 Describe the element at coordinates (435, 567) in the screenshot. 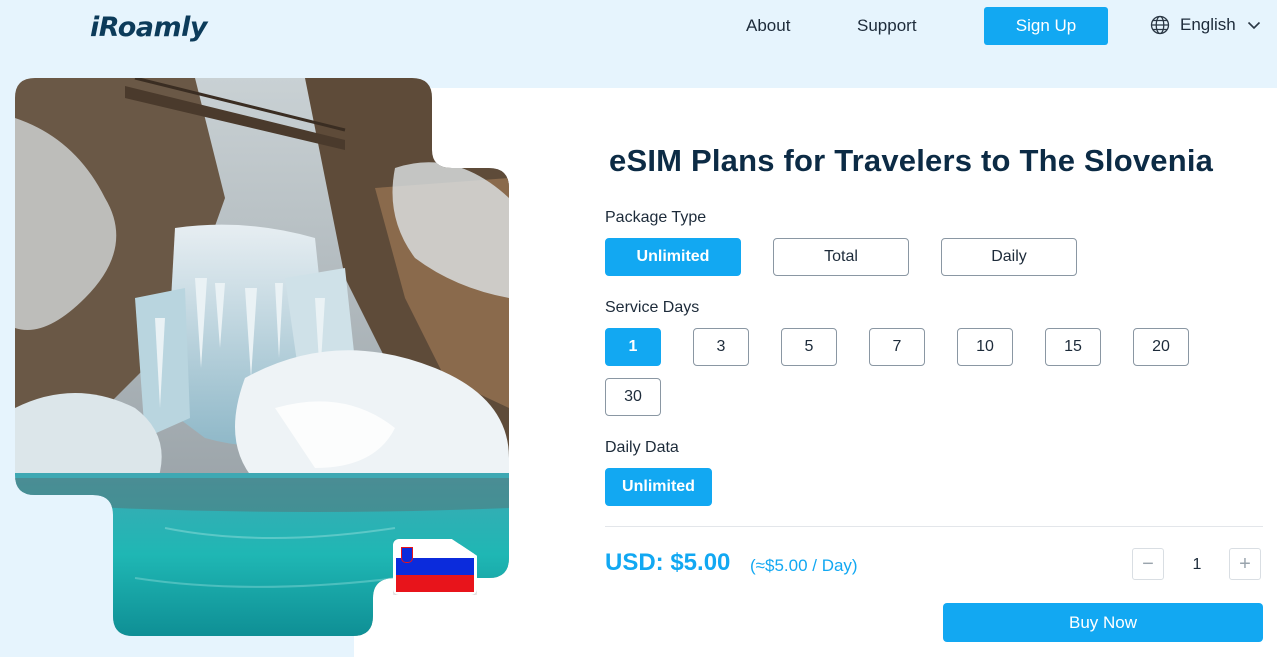

I see `slovenia-flag` at that location.